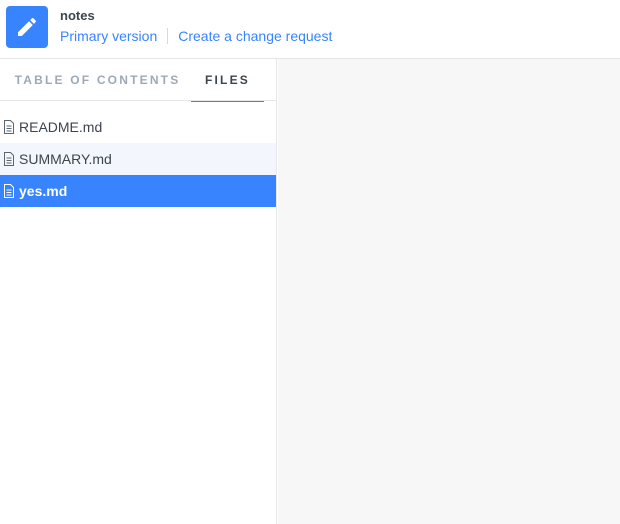 The image size is (620, 524). I want to click on primary-version-link: Primary version, so click(108, 36).